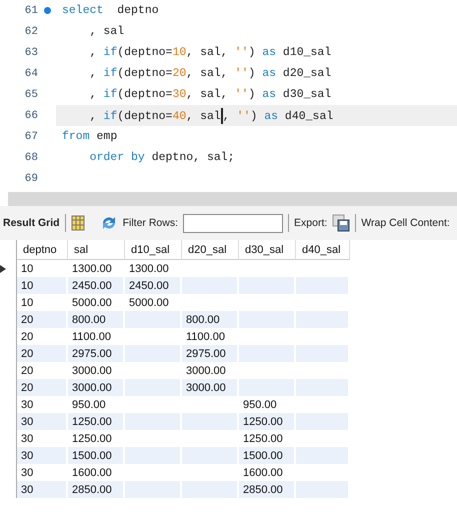  I want to click on code-text: order by deptno, sal;, so click(161, 157).